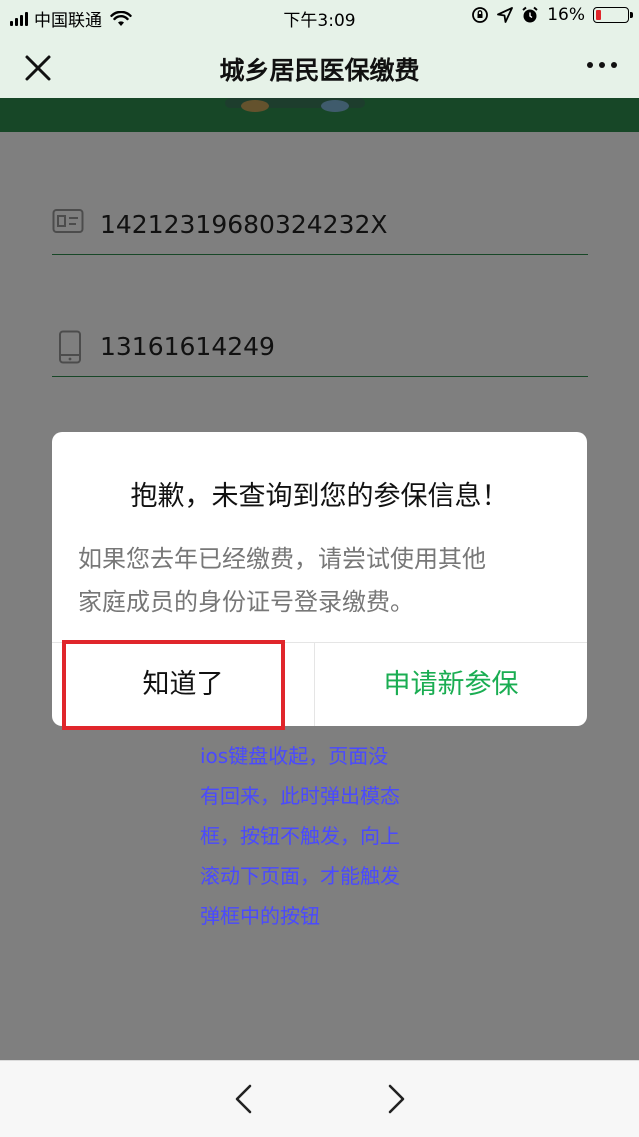 The height and width of the screenshot is (1137, 639). I want to click on battery-icon, so click(613, 15).